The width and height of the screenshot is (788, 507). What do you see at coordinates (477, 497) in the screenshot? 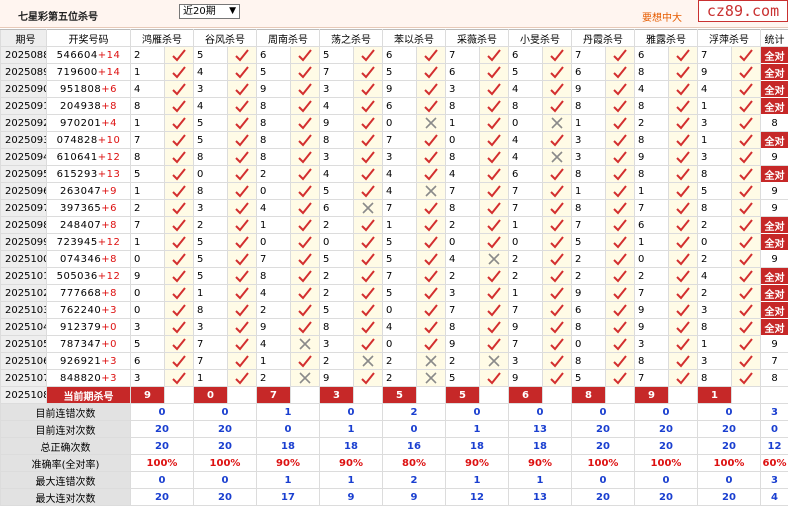
I see `summary-value: 12` at bounding box center [477, 497].